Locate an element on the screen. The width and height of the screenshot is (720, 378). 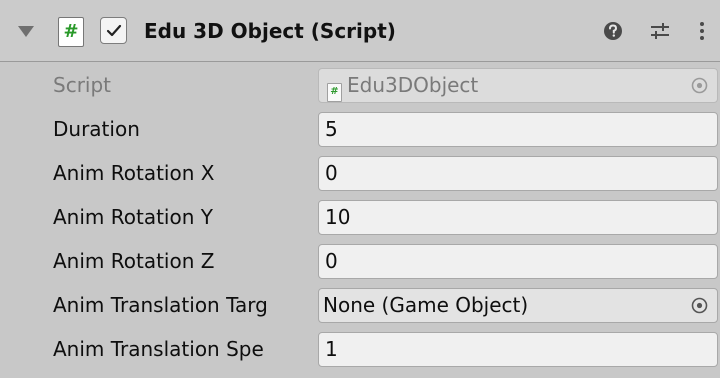
field-row-duration: Duration 5 is located at coordinates (360, 129).